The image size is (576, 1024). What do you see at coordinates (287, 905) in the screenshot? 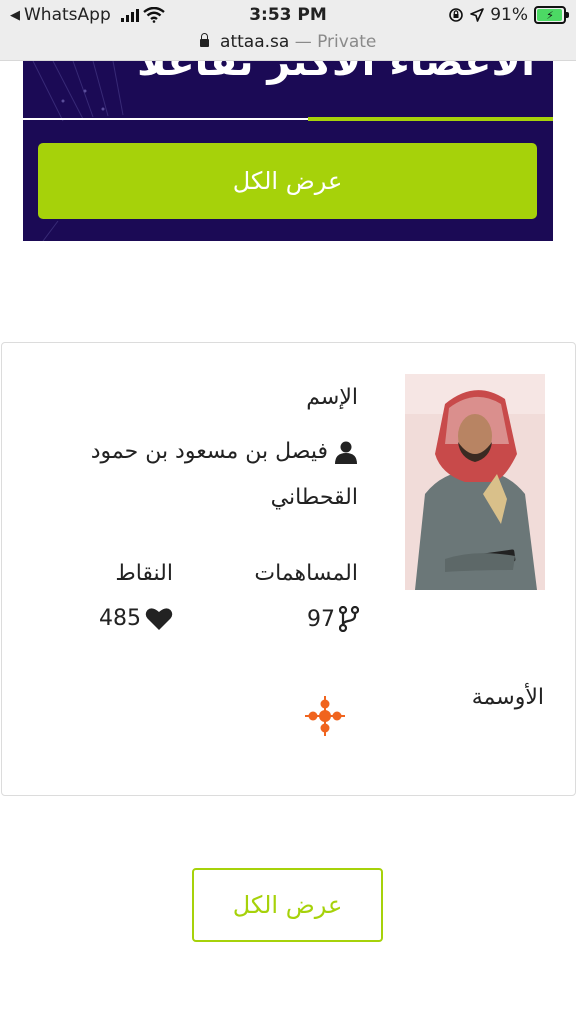
I see `view-all-button: عرض الكل` at bounding box center [287, 905].